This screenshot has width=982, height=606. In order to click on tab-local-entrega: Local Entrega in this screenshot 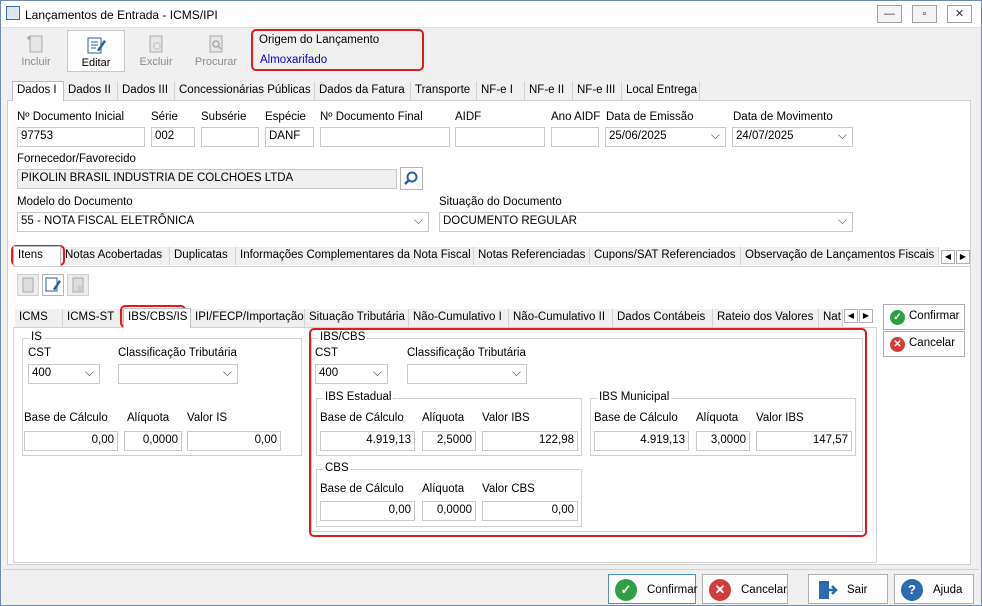, I will do `click(661, 91)`.